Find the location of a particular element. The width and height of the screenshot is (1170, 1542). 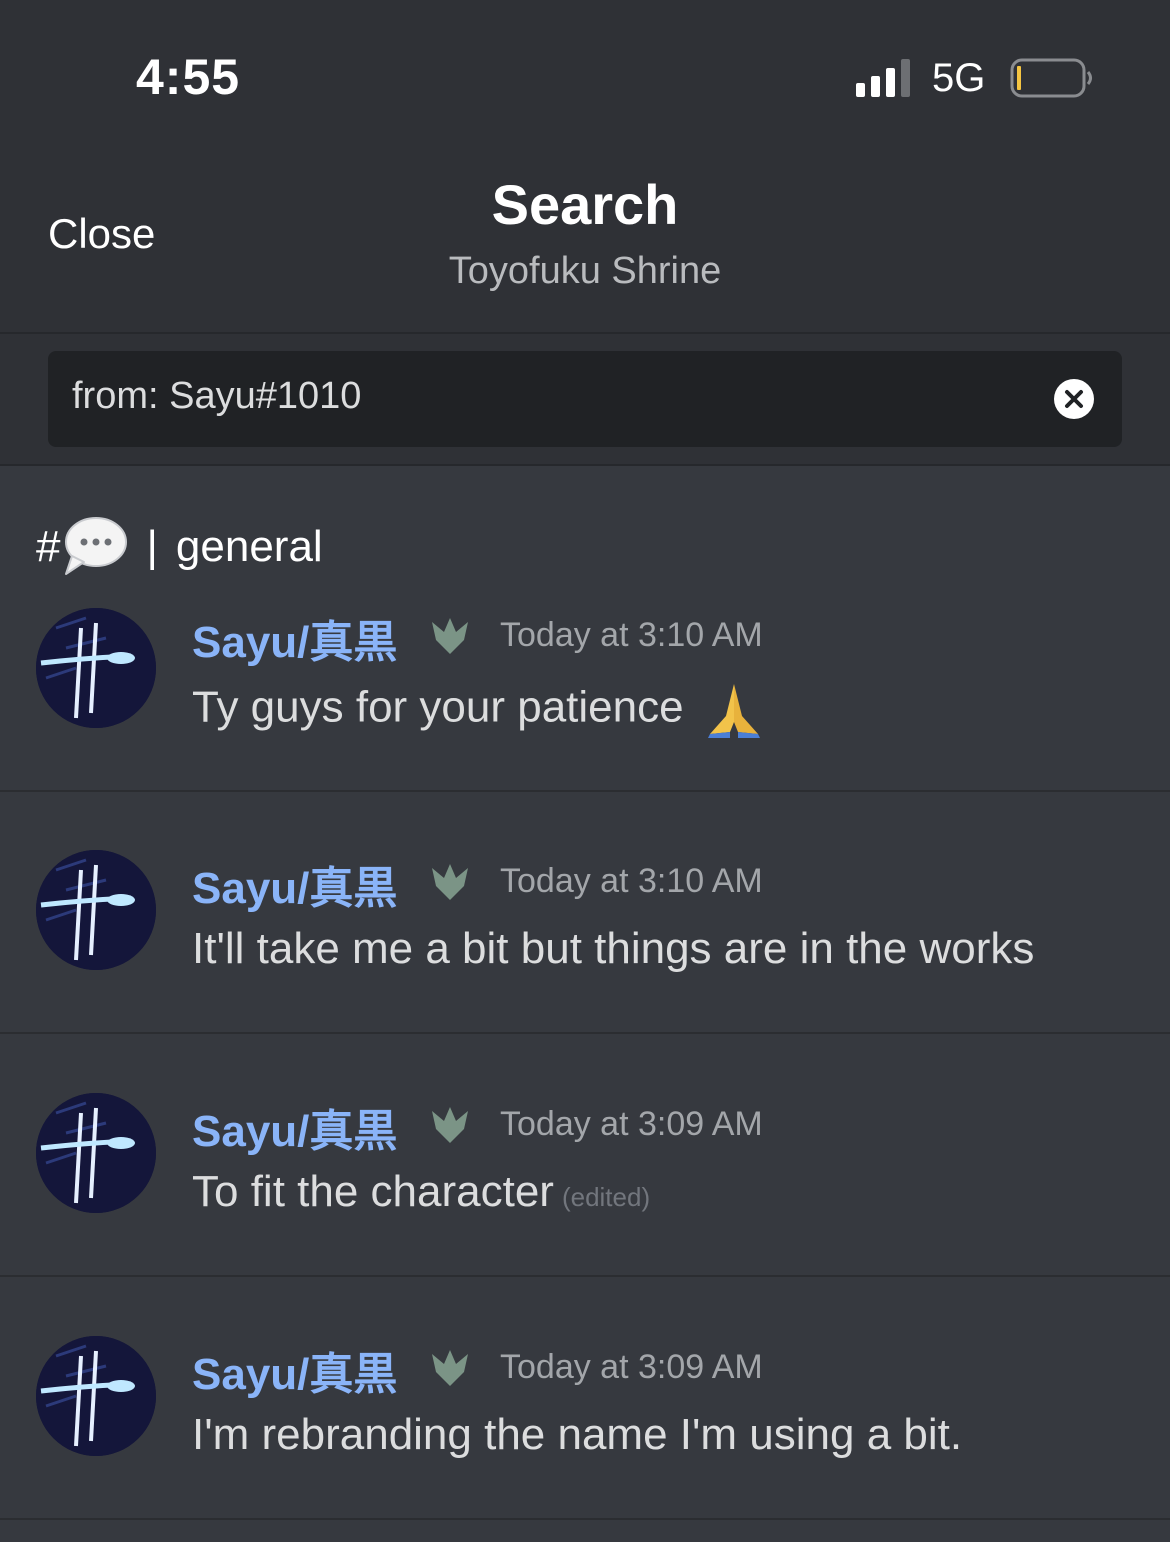

page-title: Search is located at coordinates (585, 204).